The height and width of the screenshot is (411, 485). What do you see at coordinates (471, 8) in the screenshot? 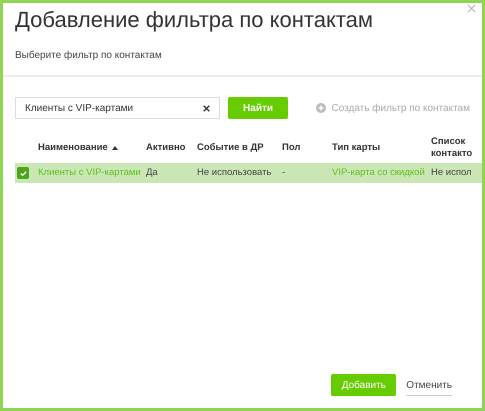
I see `close-icon` at bounding box center [471, 8].